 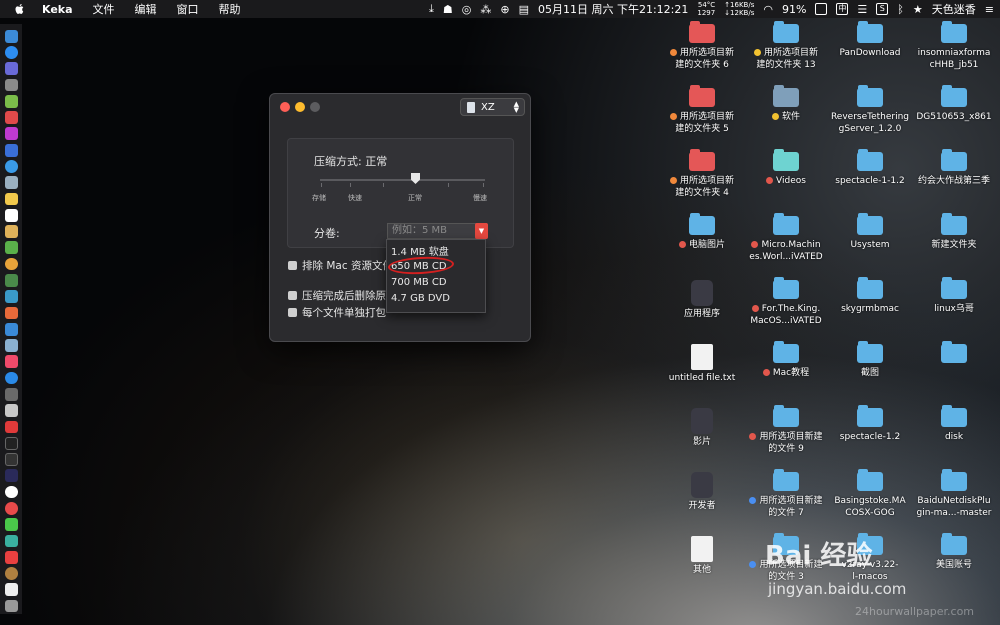 What do you see at coordinates (786, 46) in the screenshot?
I see `desktop-item: 用所选项目新 建的文件夹 13` at bounding box center [786, 46].